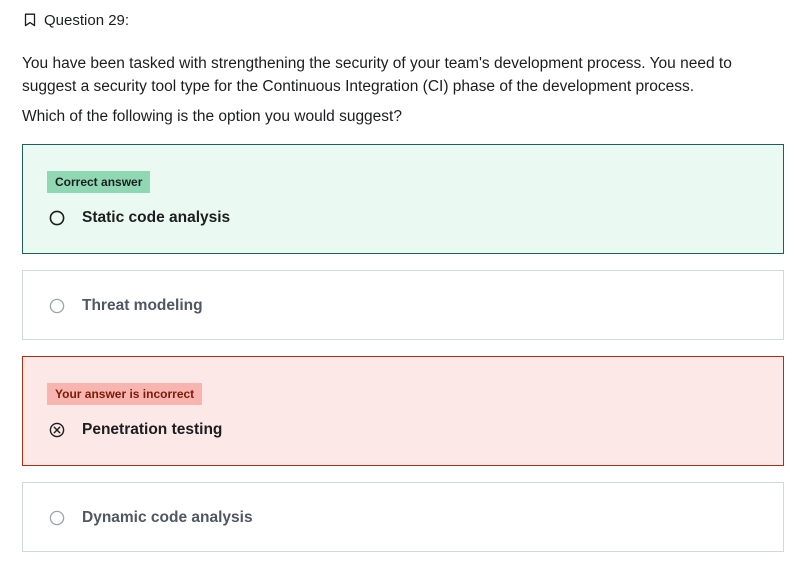 The width and height of the screenshot is (808, 563). Describe the element at coordinates (156, 217) in the screenshot. I see `answer-option-label: Static code analysis` at that location.